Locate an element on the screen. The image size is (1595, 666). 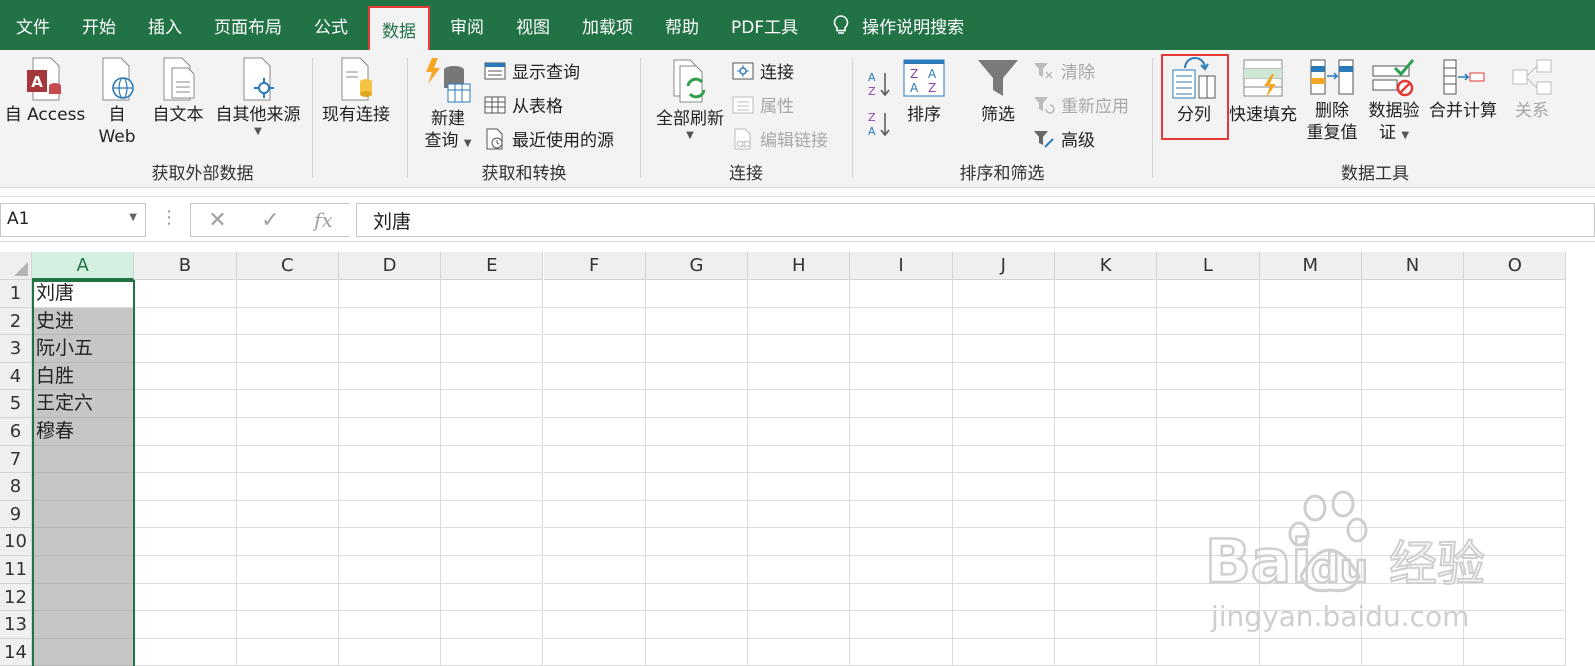
cell-k11 is located at coordinates (1106, 570).